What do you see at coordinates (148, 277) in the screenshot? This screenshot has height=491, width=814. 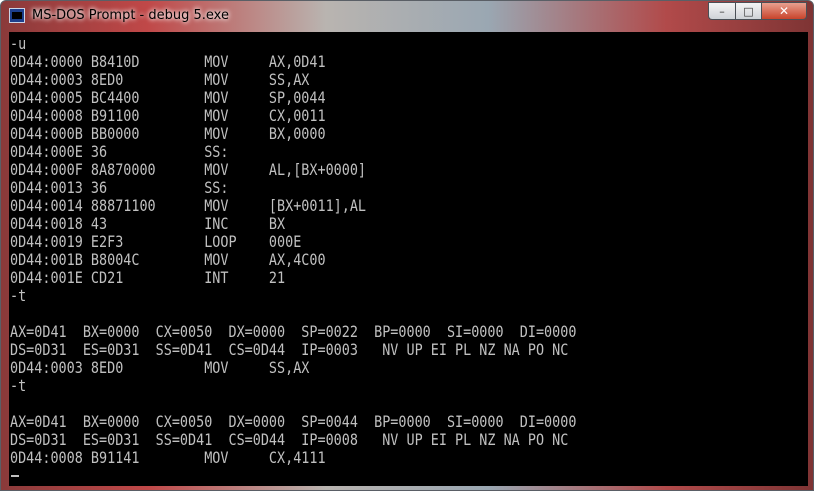 I see `console-line: 0D44:001E CD21 INT 21` at bounding box center [148, 277].